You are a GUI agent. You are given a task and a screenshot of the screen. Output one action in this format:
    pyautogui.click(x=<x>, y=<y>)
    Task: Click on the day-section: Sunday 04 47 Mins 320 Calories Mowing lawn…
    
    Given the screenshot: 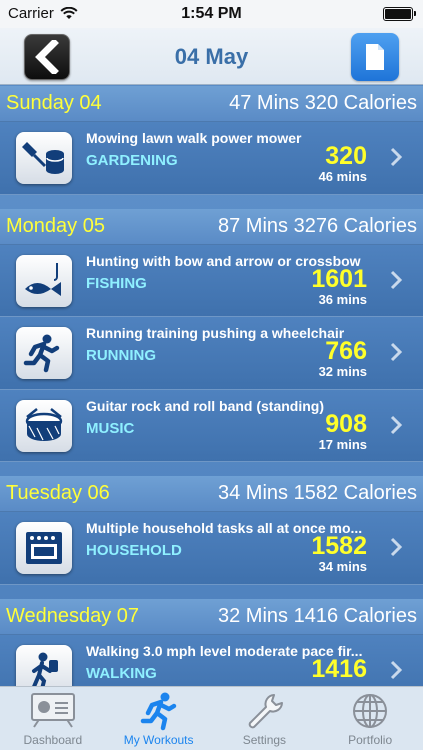 What is the action you would take?
    pyautogui.click(x=211, y=140)
    